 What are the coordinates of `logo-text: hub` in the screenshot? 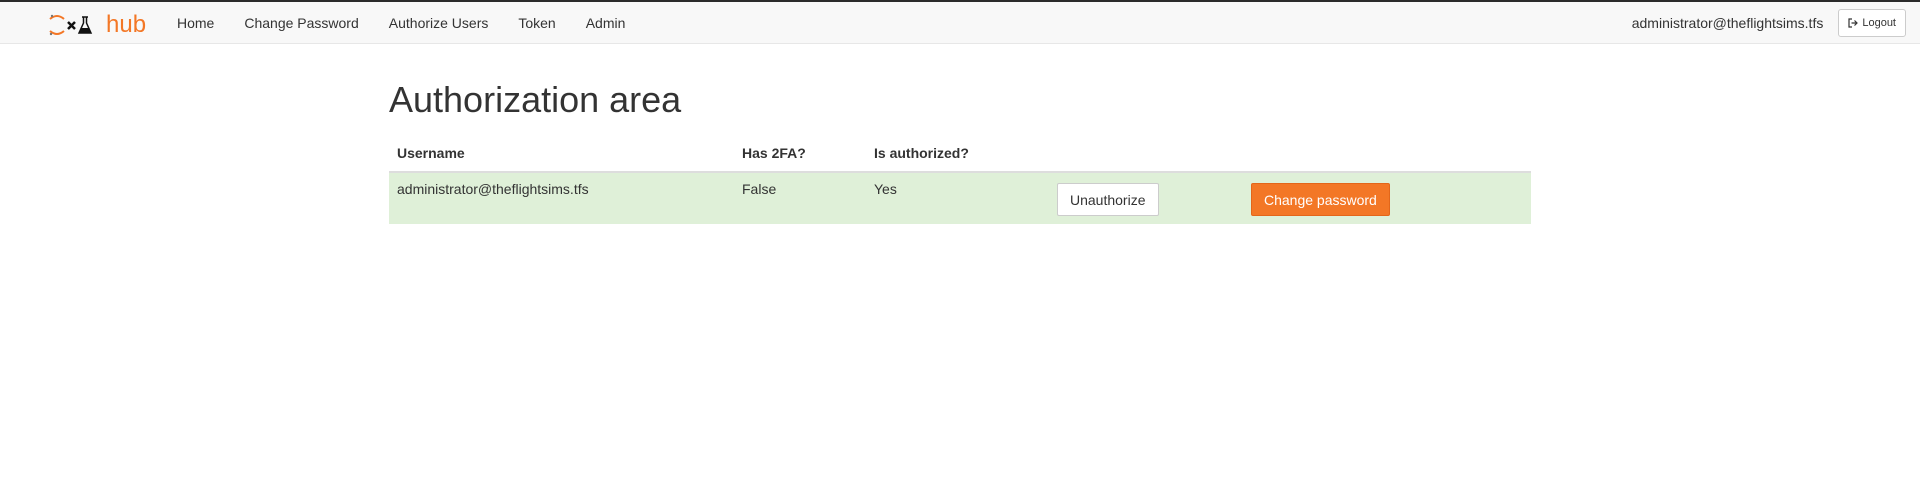 It's located at (126, 24).